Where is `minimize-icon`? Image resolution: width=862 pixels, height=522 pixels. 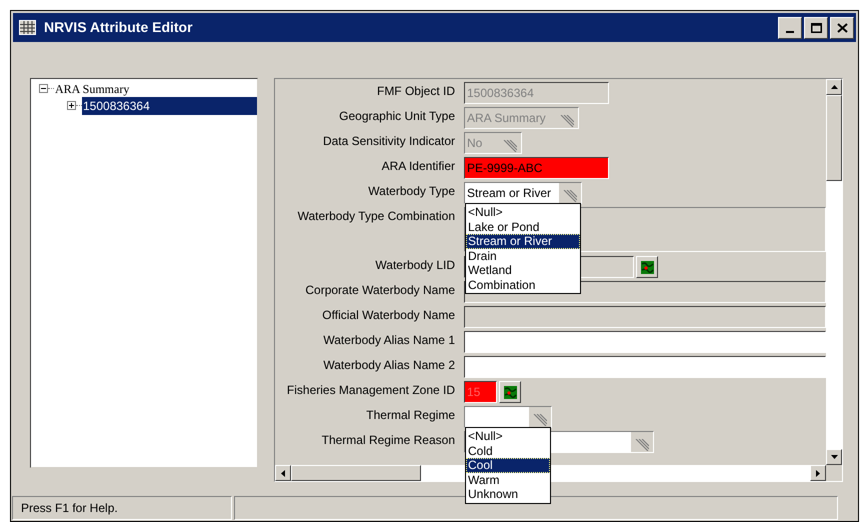 minimize-icon is located at coordinates (790, 31).